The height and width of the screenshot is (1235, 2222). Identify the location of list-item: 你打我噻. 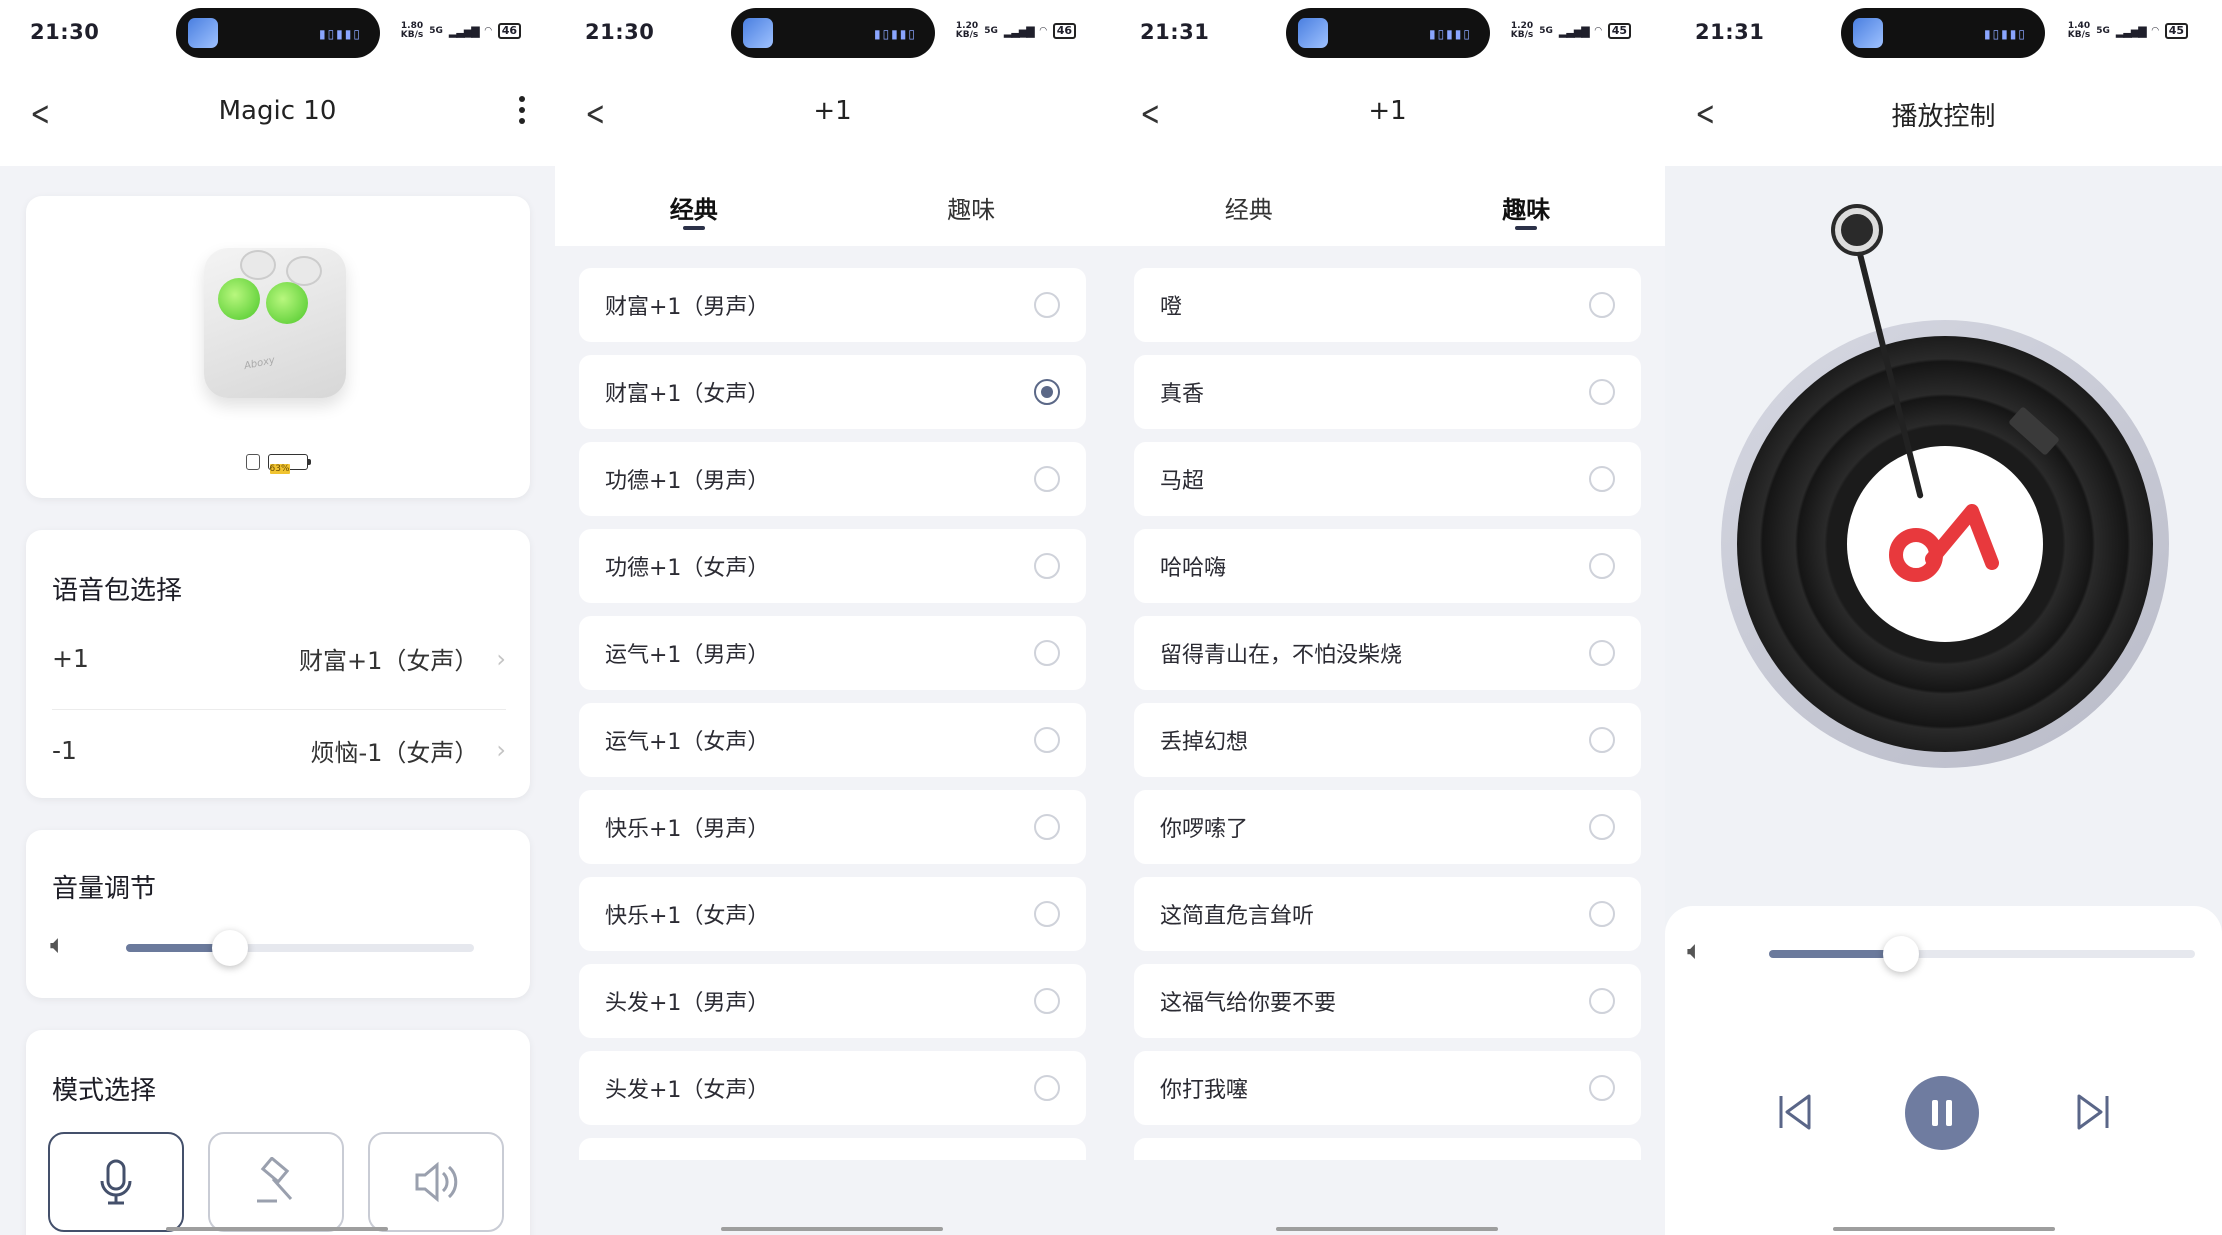
(1387, 1088).